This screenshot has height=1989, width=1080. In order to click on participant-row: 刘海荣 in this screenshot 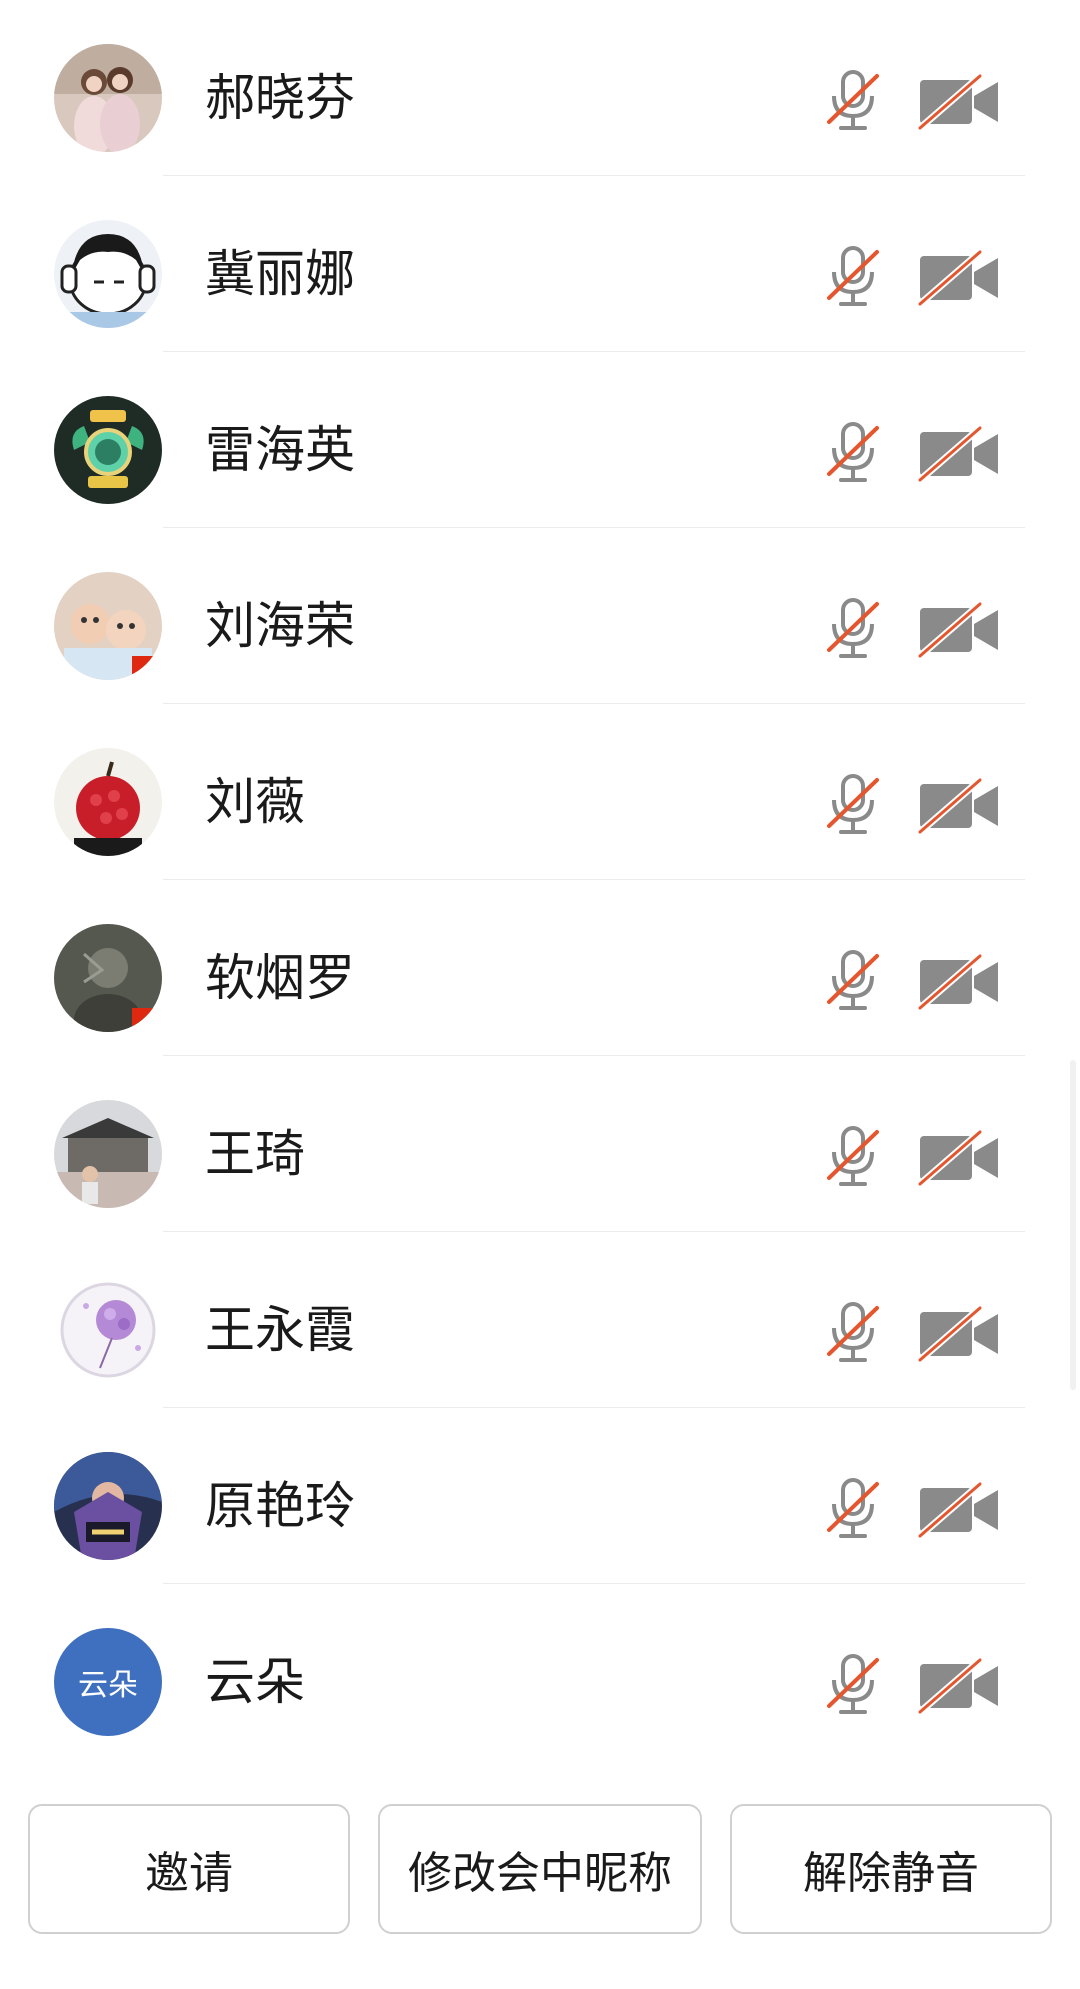, I will do `click(540, 616)`.